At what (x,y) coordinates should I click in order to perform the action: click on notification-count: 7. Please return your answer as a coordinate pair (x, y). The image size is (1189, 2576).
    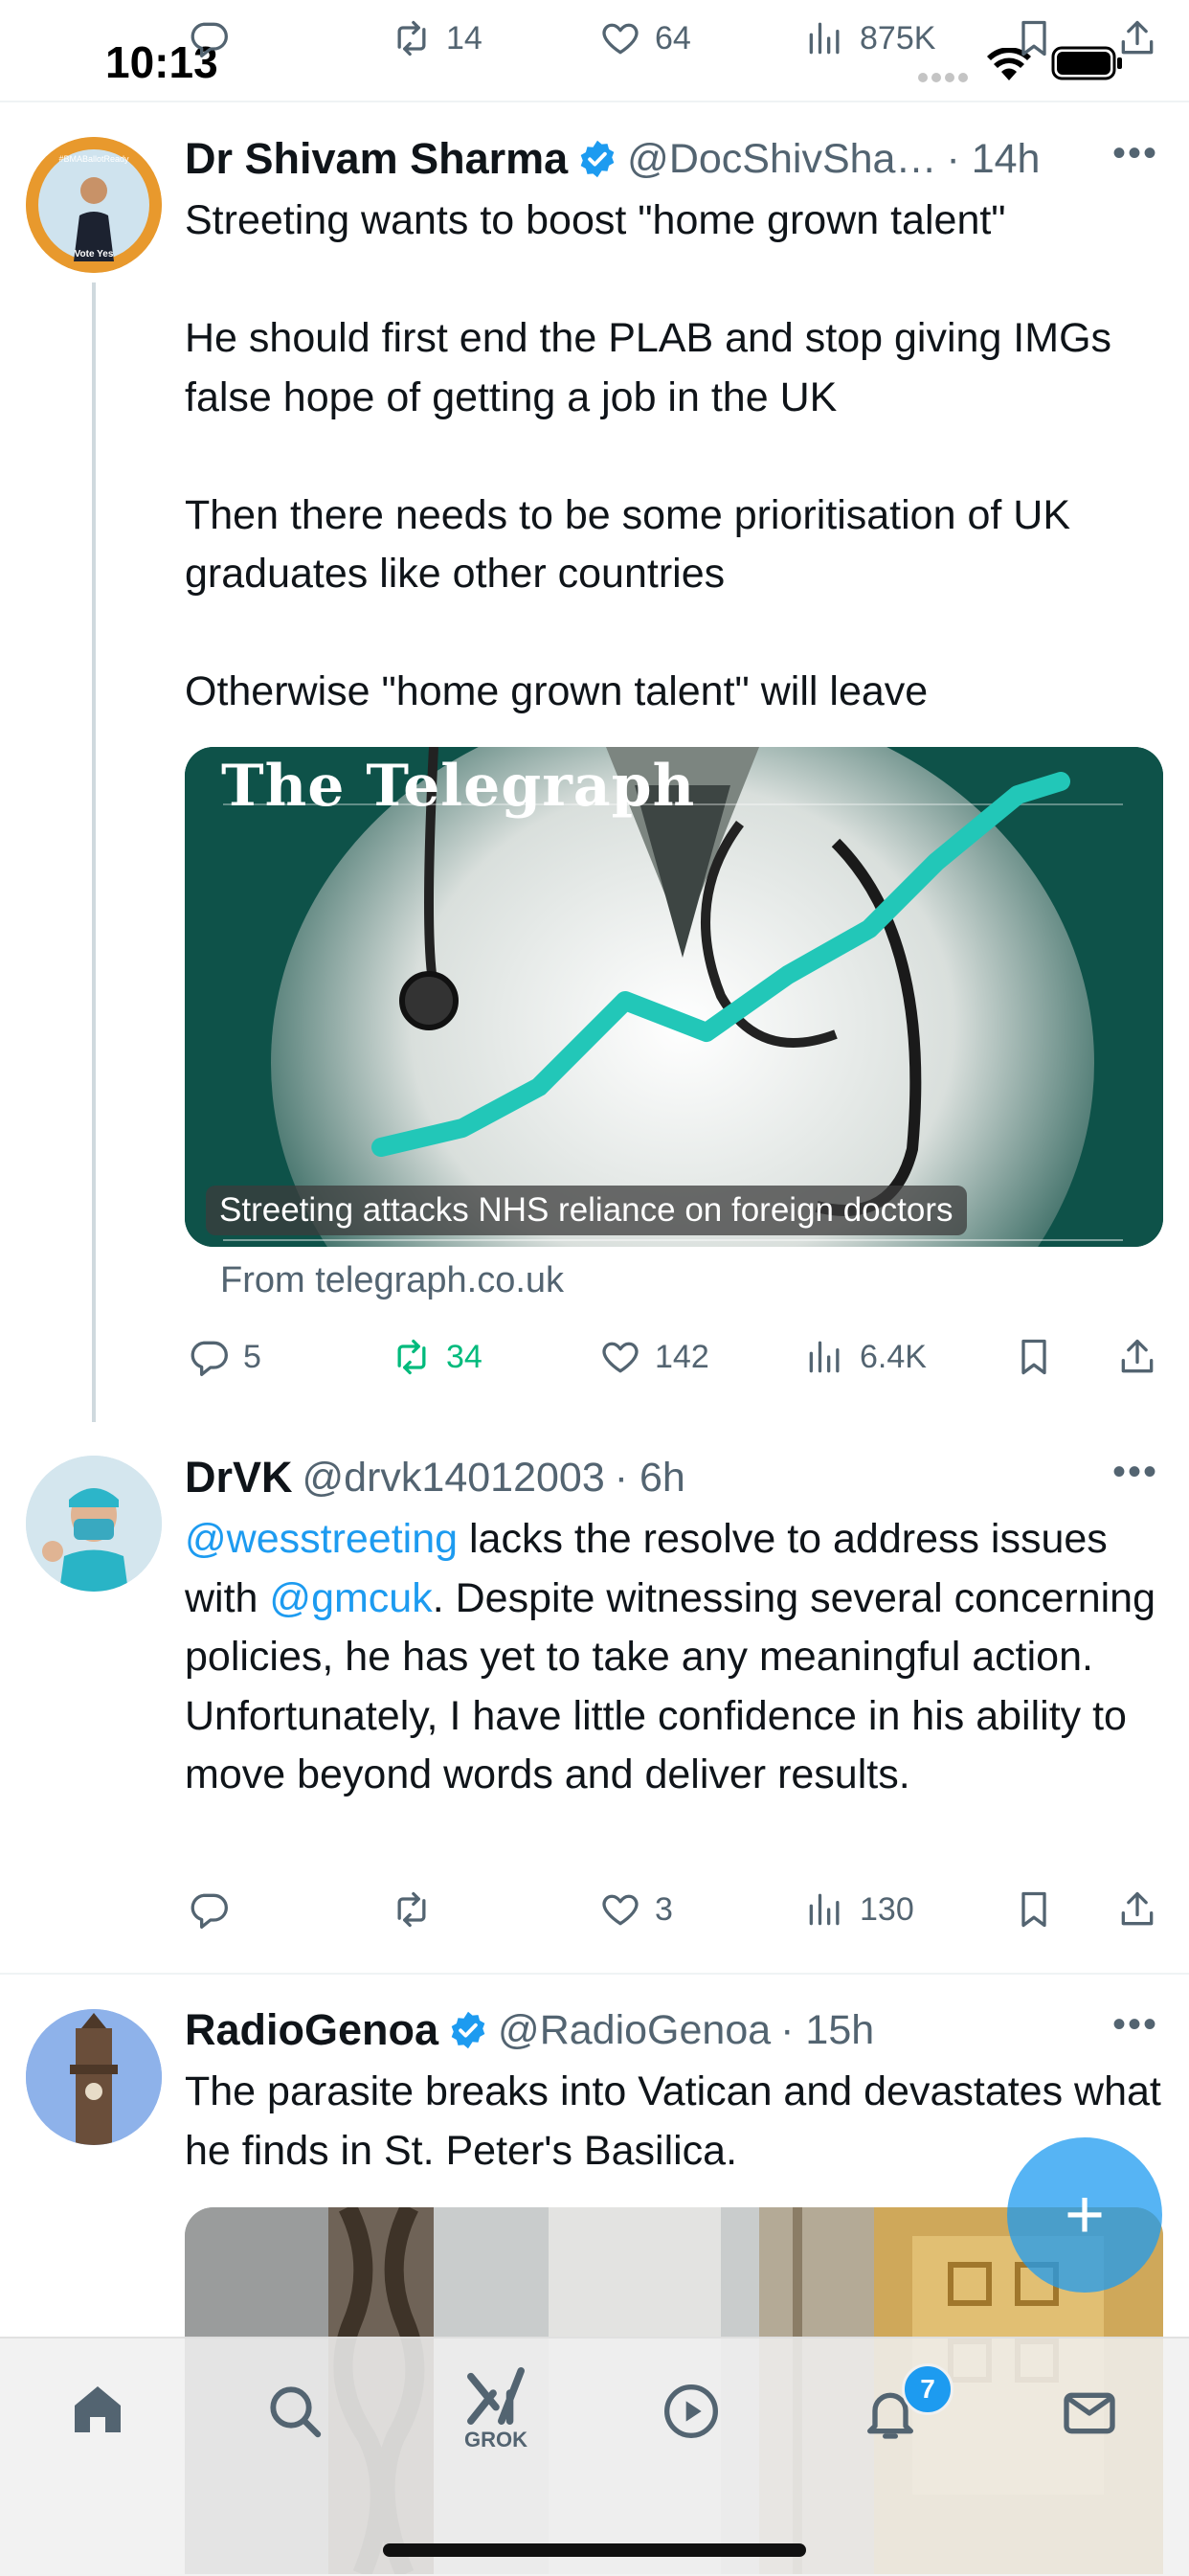
    Looking at the image, I should click on (927, 2389).